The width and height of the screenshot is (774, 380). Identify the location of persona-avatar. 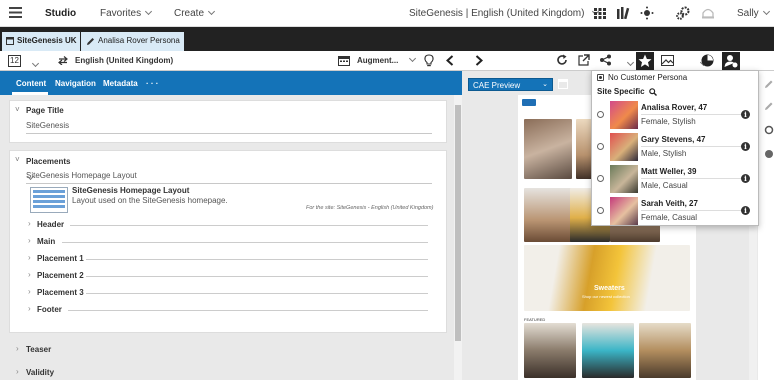
(624, 115).